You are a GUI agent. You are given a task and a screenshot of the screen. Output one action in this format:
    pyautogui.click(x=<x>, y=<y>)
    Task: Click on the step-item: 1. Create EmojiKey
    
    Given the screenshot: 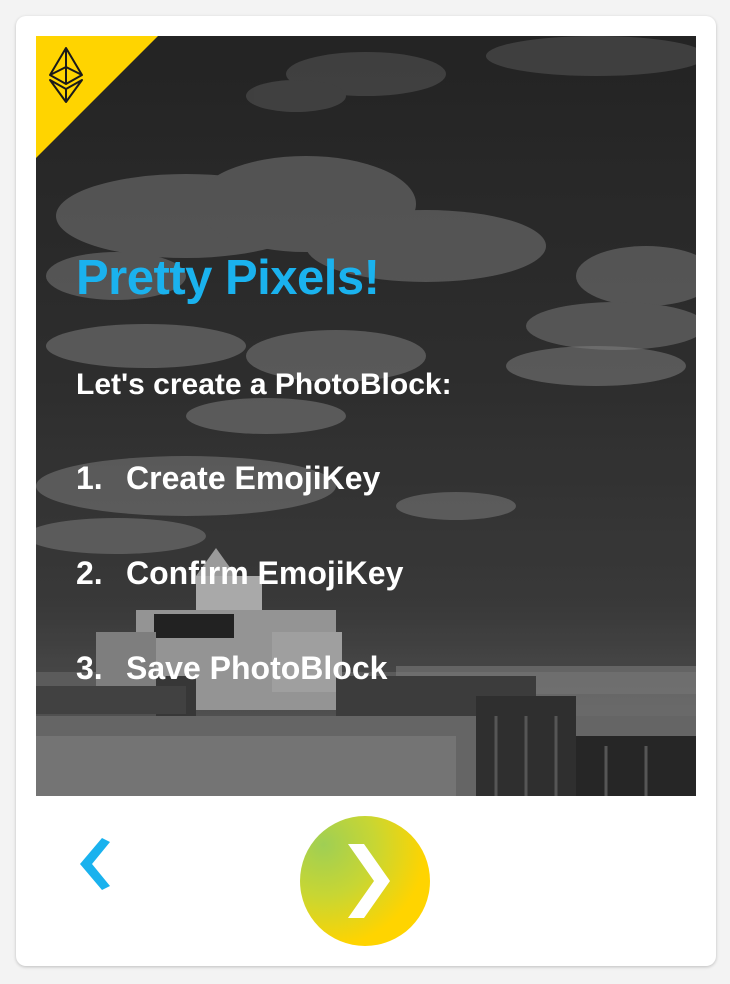 What is the action you would take?
    pyautogui.click(x=228, y=478)
    